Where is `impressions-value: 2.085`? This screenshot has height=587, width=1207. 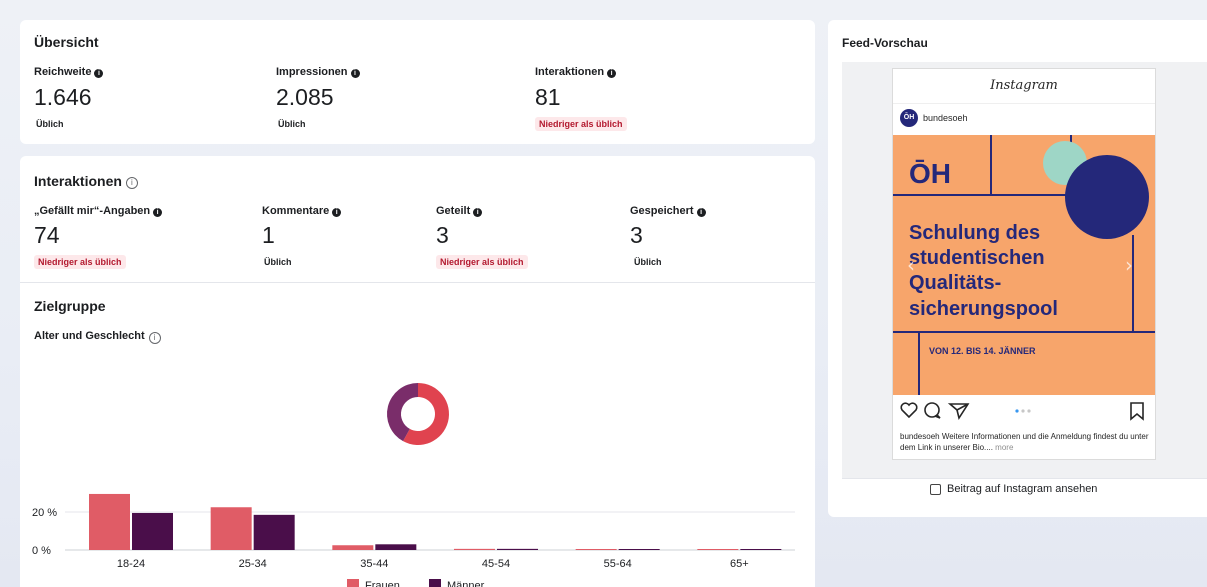
impressions-value: 2.085 is located at coordinates (305, 97).